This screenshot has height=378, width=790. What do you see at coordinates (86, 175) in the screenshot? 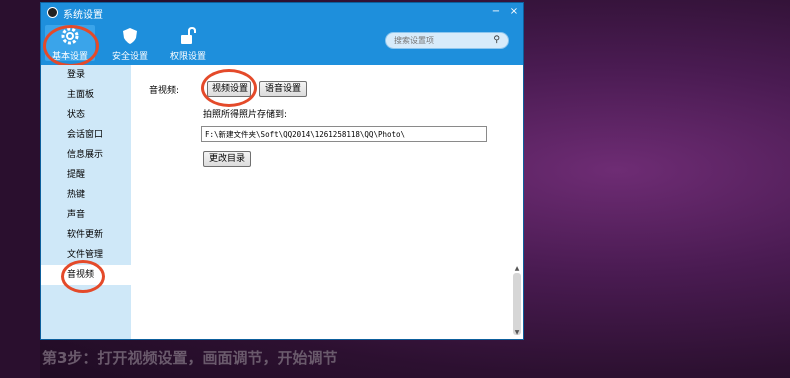
I see `sidebar-item-reminders: 提醒` at bounding box center [86, 175].